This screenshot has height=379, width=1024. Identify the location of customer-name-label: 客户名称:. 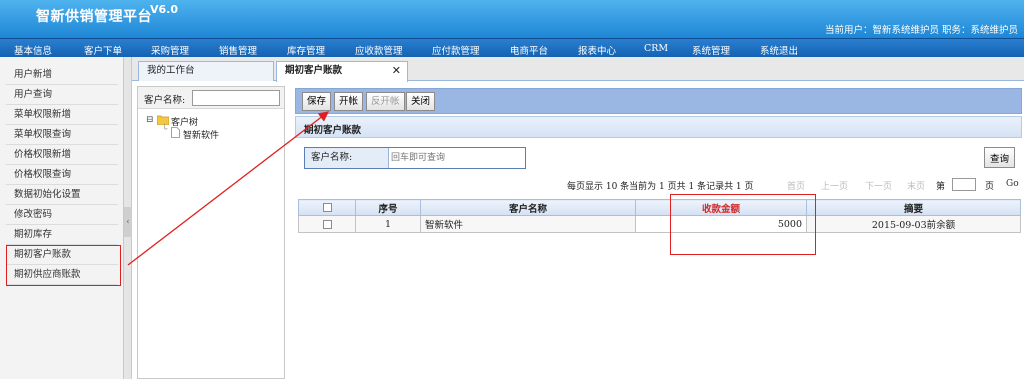
(347, 158).